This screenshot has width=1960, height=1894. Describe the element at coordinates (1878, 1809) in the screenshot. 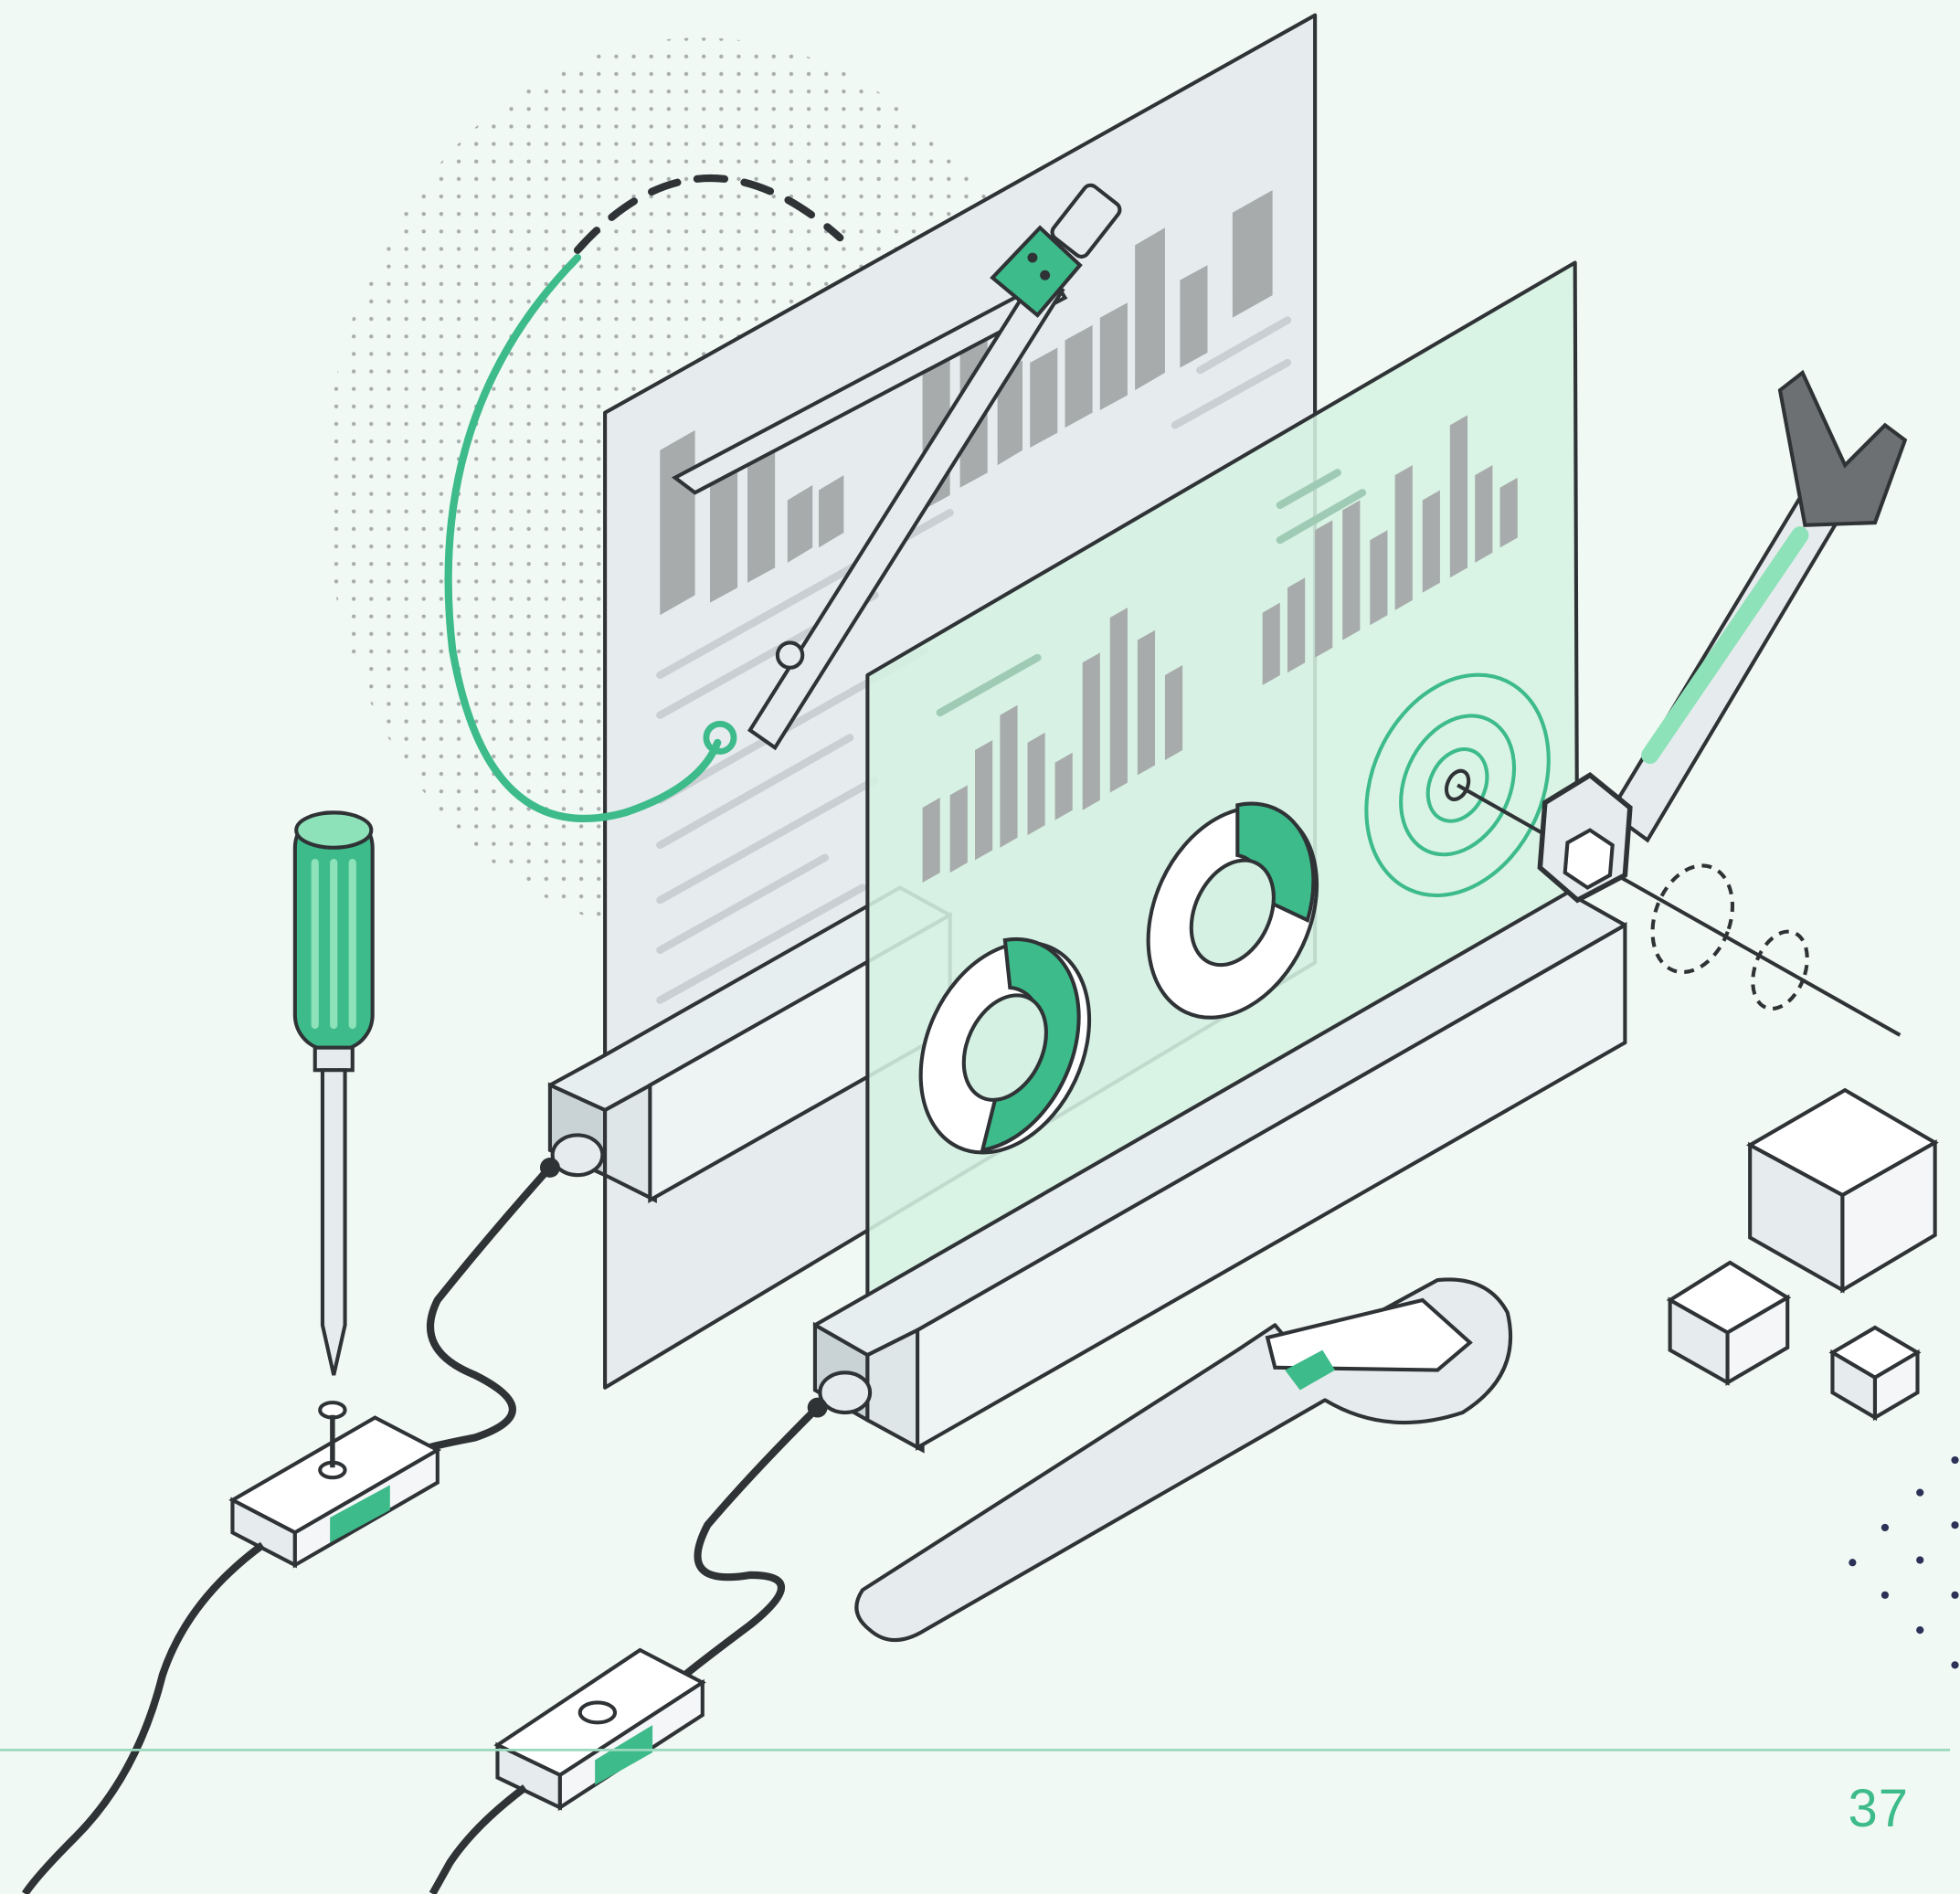

I see `page-number: 37` at that location.